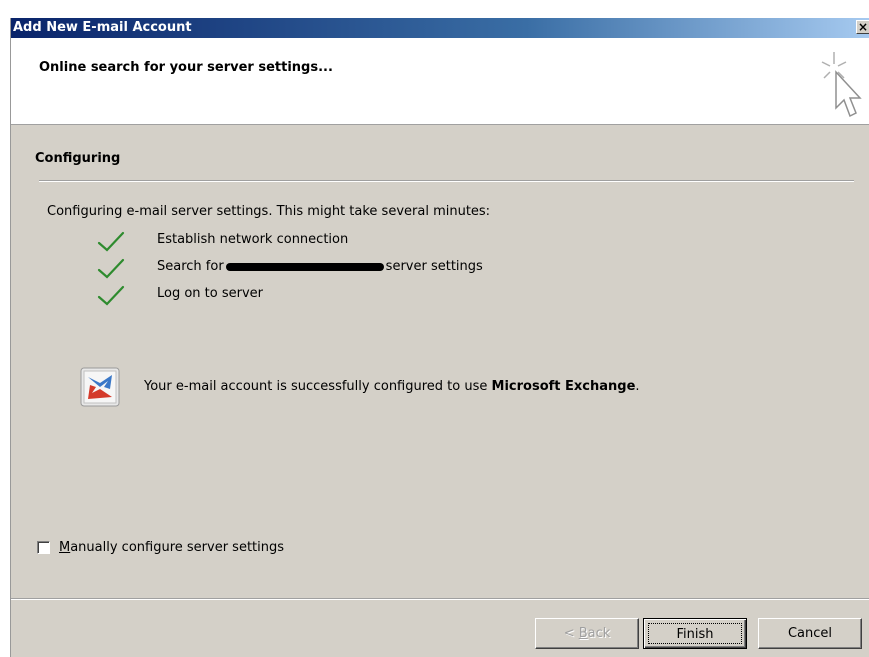 The image size is (869, 657). What do you see at coordinates (440, 28) in the screenshot?
I see `title-bar: Add New E-mail Account ×` at bounding box center [440, 28].